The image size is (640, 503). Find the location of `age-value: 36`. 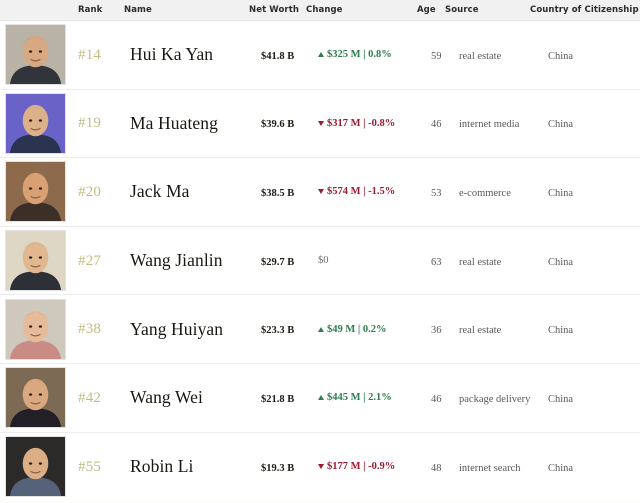

age-value: 36 is located at coordinates (436, 331).